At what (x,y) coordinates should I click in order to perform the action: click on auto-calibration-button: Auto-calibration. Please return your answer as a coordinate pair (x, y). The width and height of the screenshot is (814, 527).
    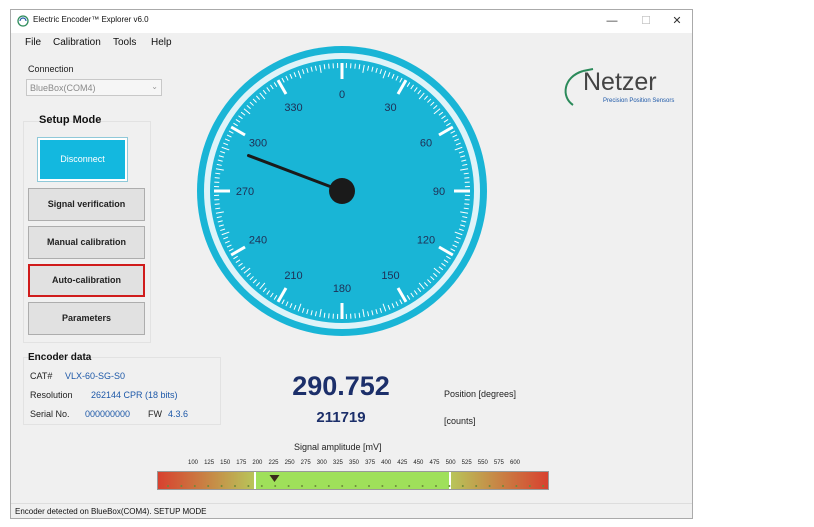
    Looking at the image, I should click on (86, 280).